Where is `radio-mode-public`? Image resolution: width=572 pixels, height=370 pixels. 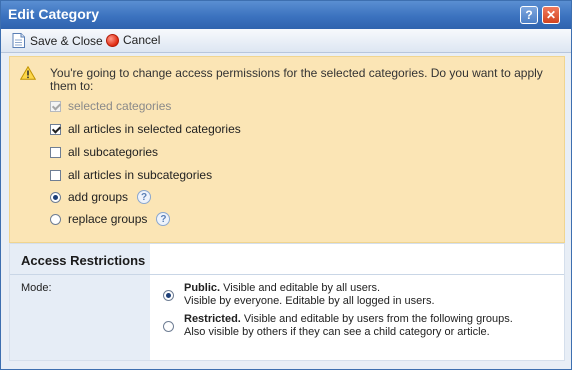 radio-mode-public is located at coordinates (168, 295).